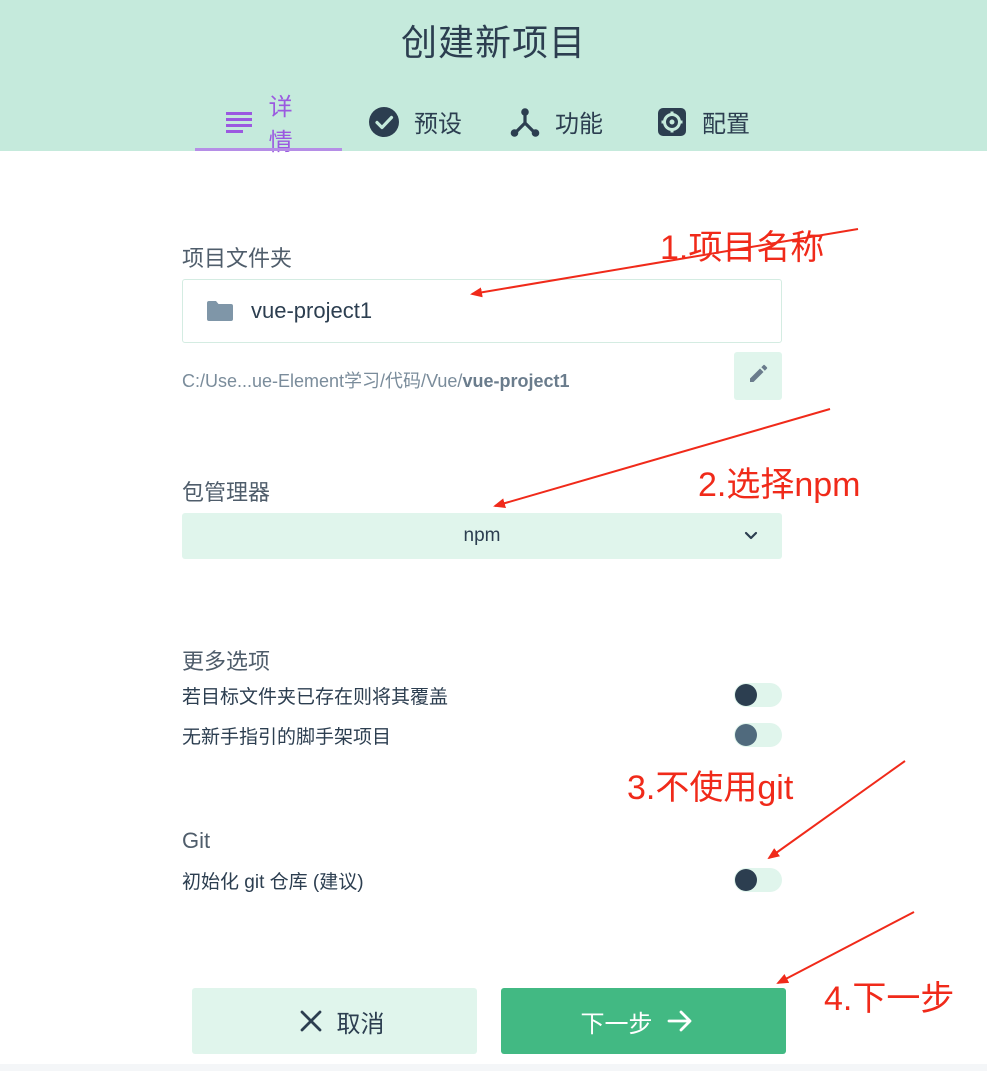  What do you see at coordinates (579, 124) in the screenshot?
I see `tab-features-label: 功能` at bounding box center [579, 124].